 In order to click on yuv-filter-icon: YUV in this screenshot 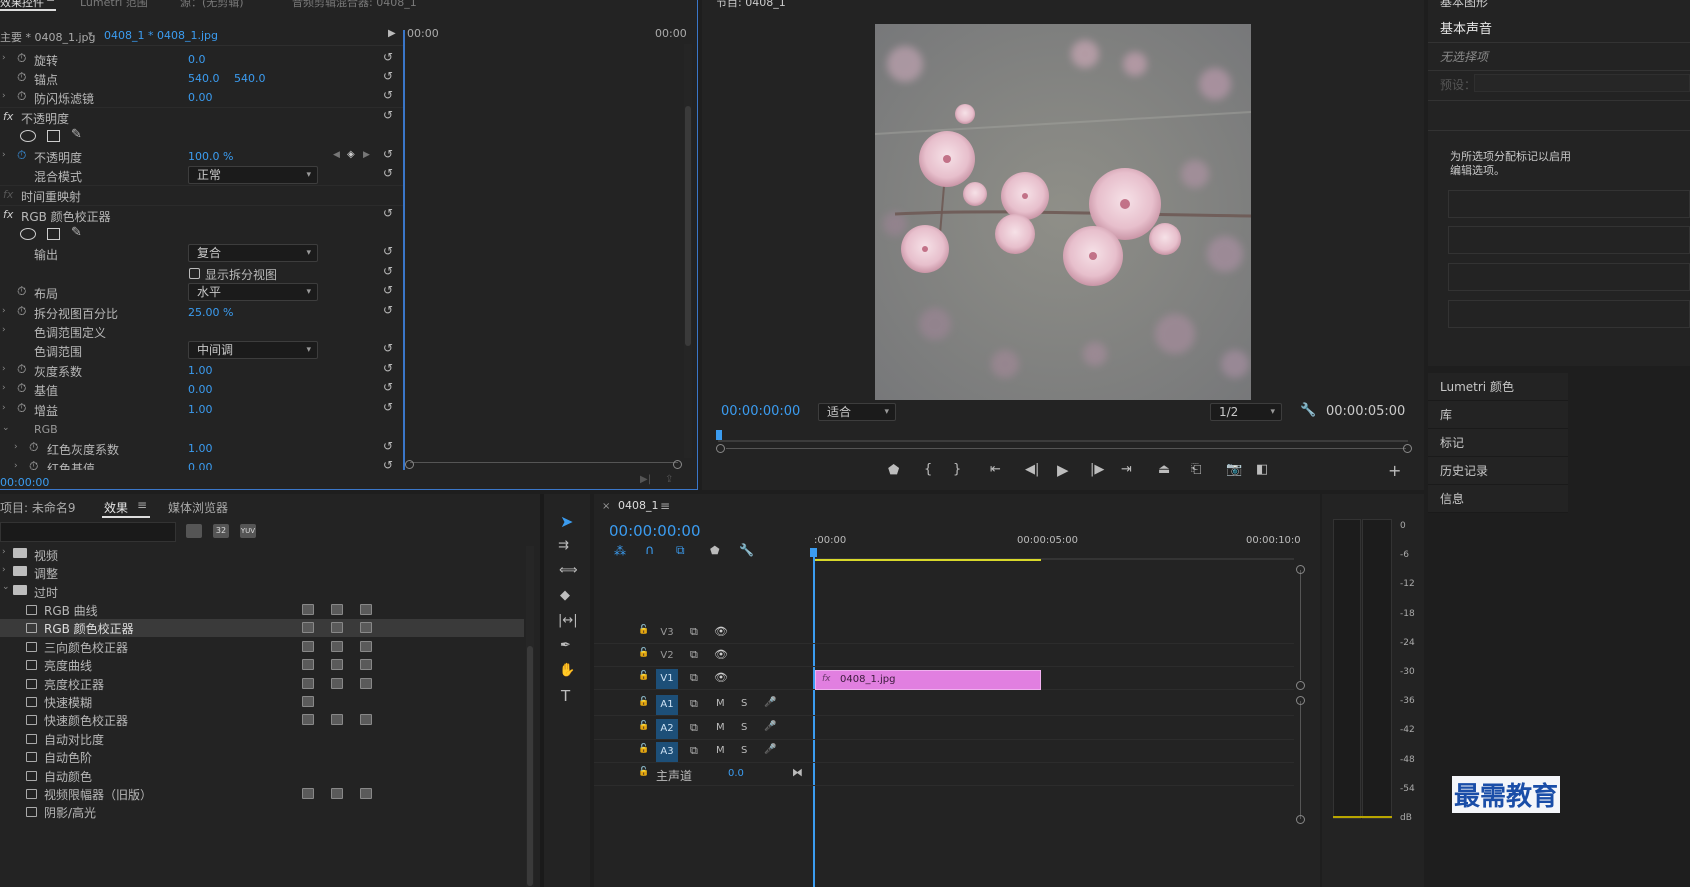, I will do `click(248, 531)`.